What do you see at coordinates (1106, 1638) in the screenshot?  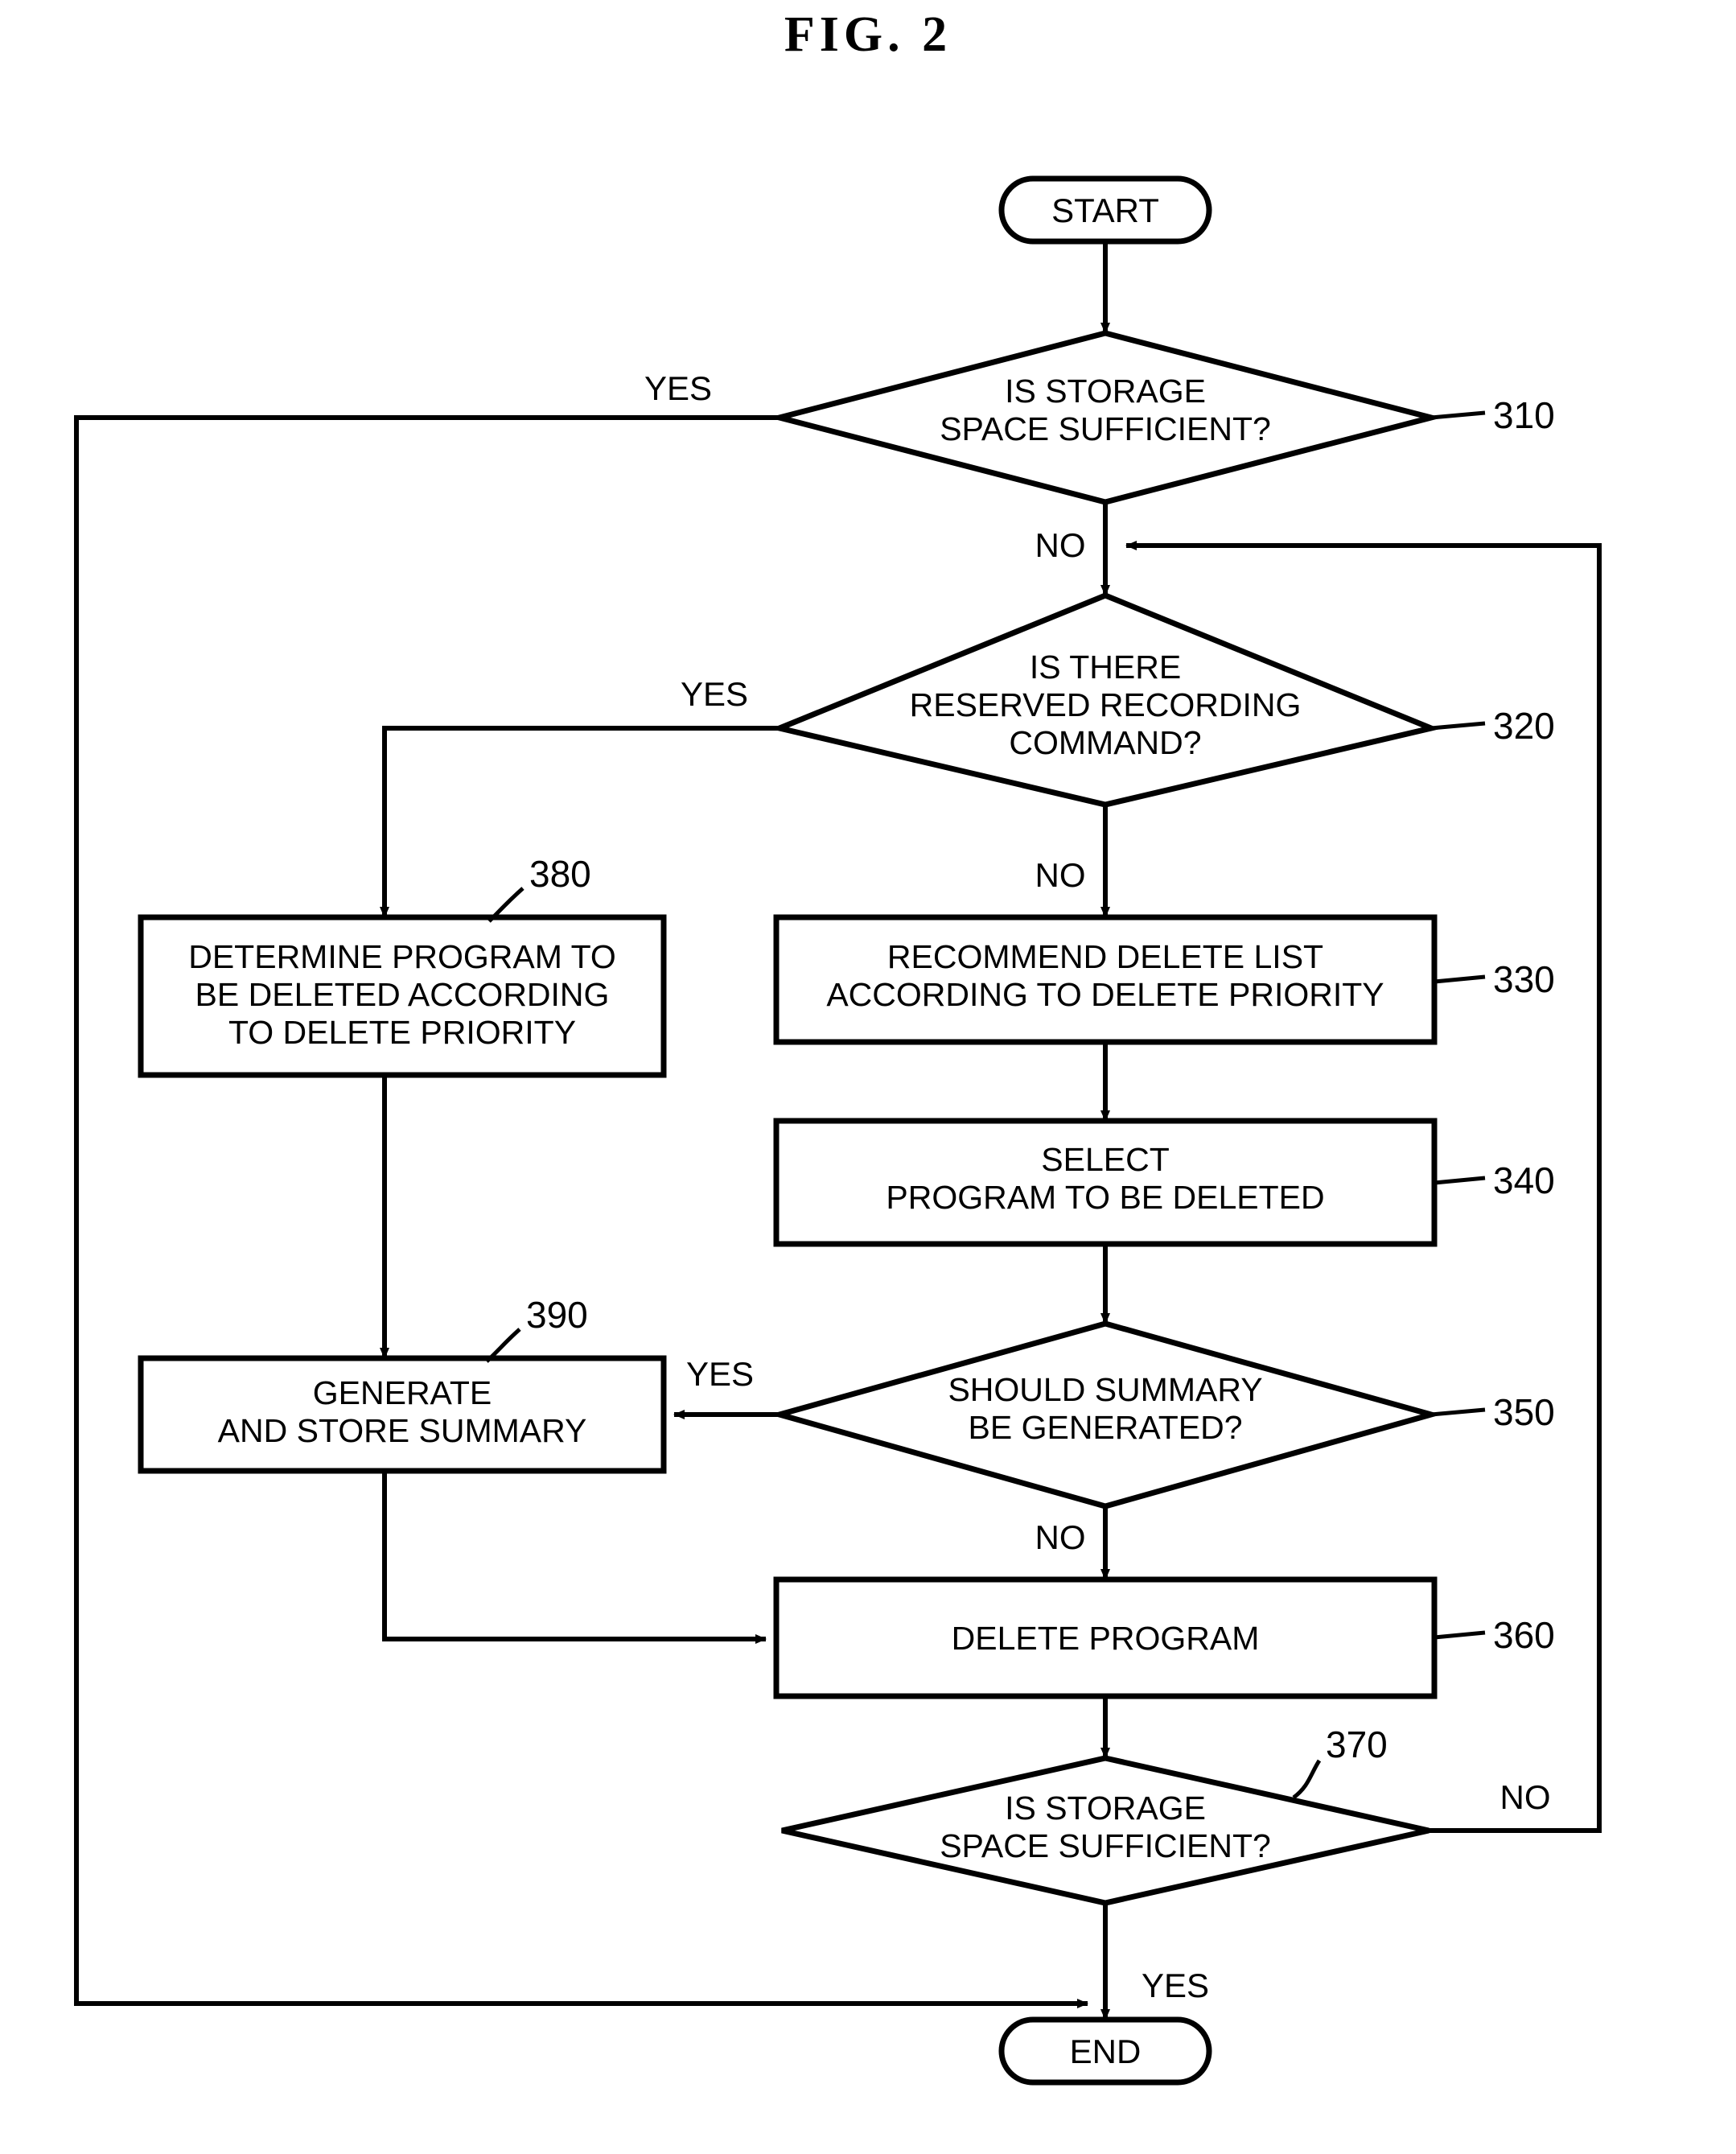 I see `process-360-line-1: DELETE PROGRAM` at bounding box center [1106, 1638].